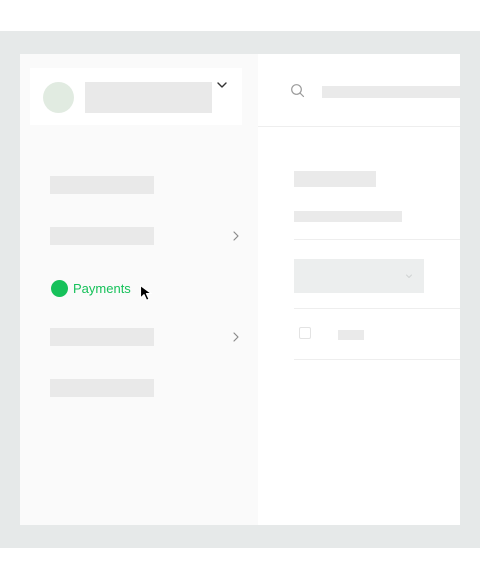  Describe the element at coordinates (391, 92) in the screenshot. I see `search-input-placeholder` at that location.